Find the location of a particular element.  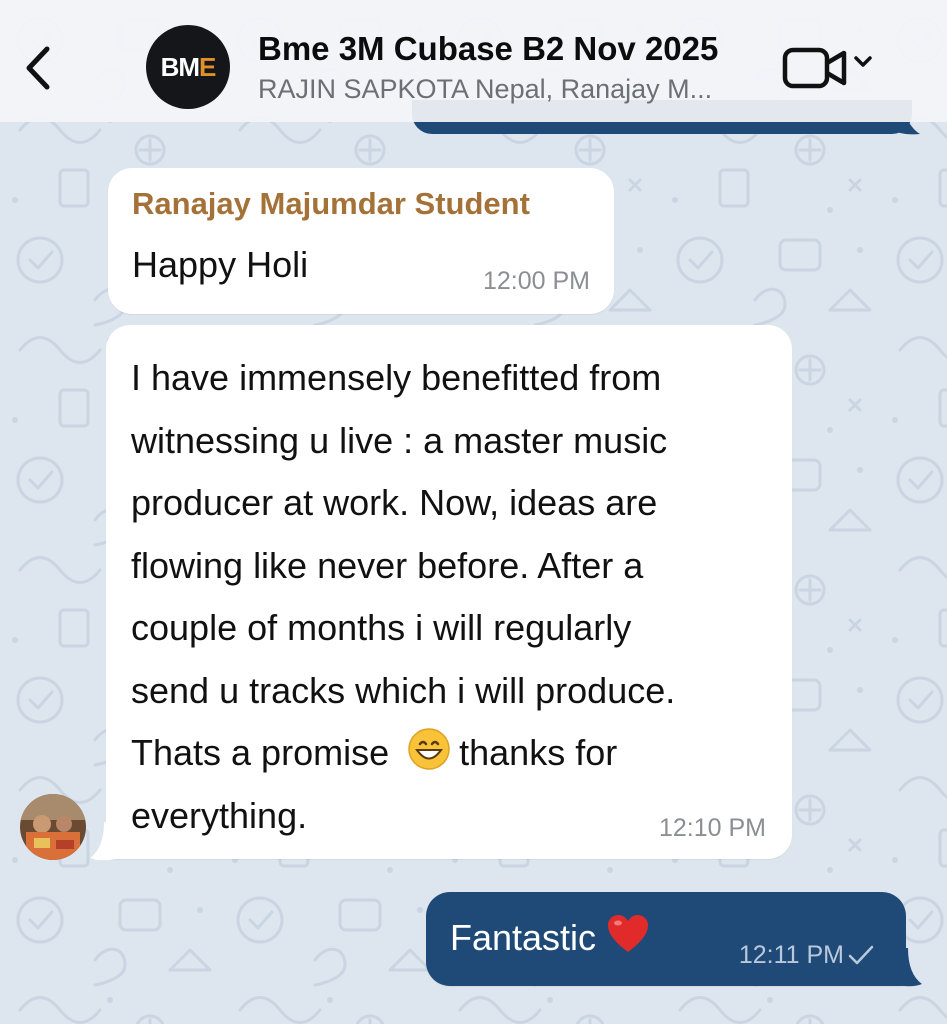

message-line: witnessing u live : a master music is located at coordinates (399, 440).